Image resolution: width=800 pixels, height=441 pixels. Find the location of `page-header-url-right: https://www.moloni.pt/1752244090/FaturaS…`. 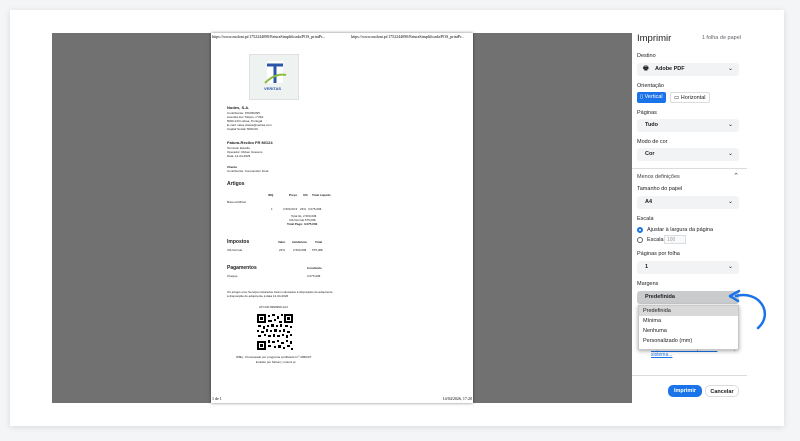

page-header-url-right: https://www.moloni.pt/1752244090/FaturaS… is located at coordinates (408, 36).